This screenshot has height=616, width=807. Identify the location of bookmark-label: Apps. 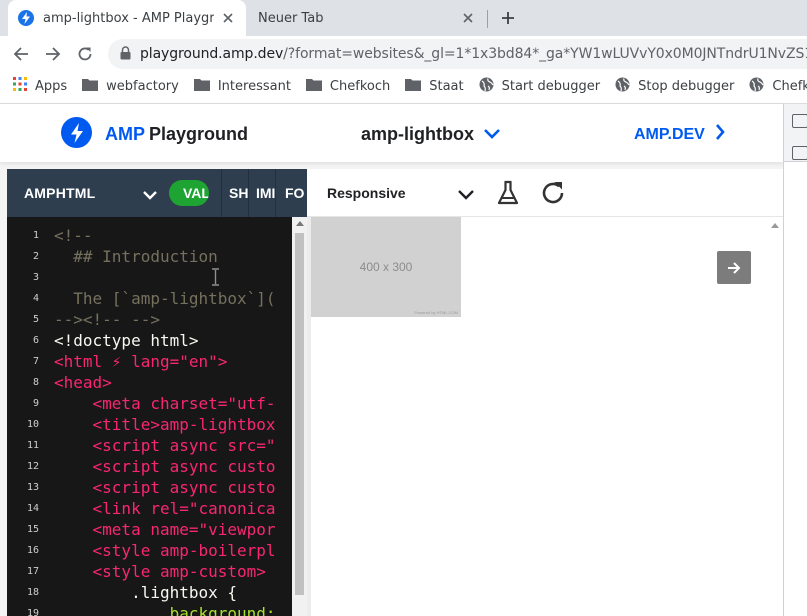
(51, 86).